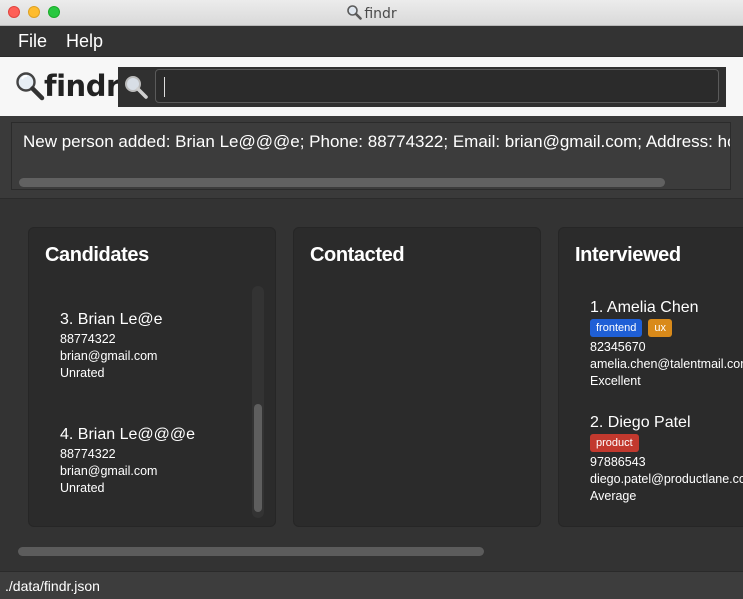 Image resolution: width=743 pixels, height=599 pixels. Describe the element at coordinates (32, 41) in the screenshot. I see `menu-file: File` at that location.